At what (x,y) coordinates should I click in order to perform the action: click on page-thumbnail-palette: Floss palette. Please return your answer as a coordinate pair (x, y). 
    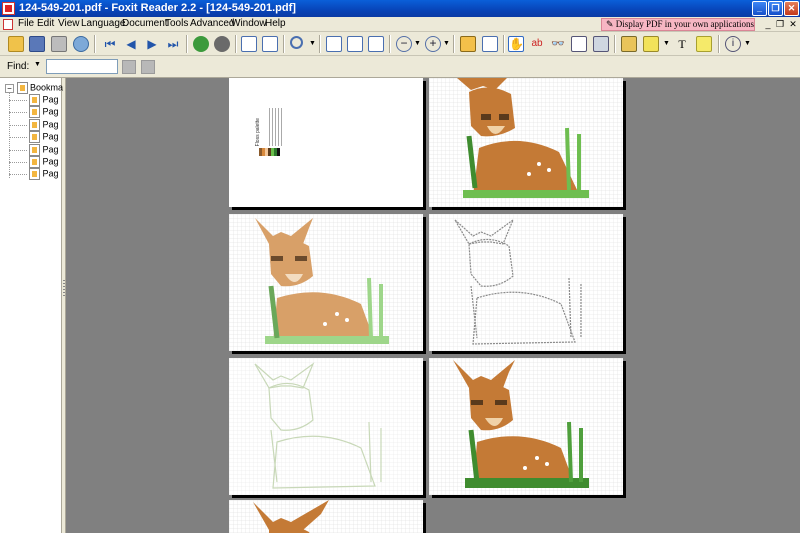
    Looking at the image, I should click on (326, 142).